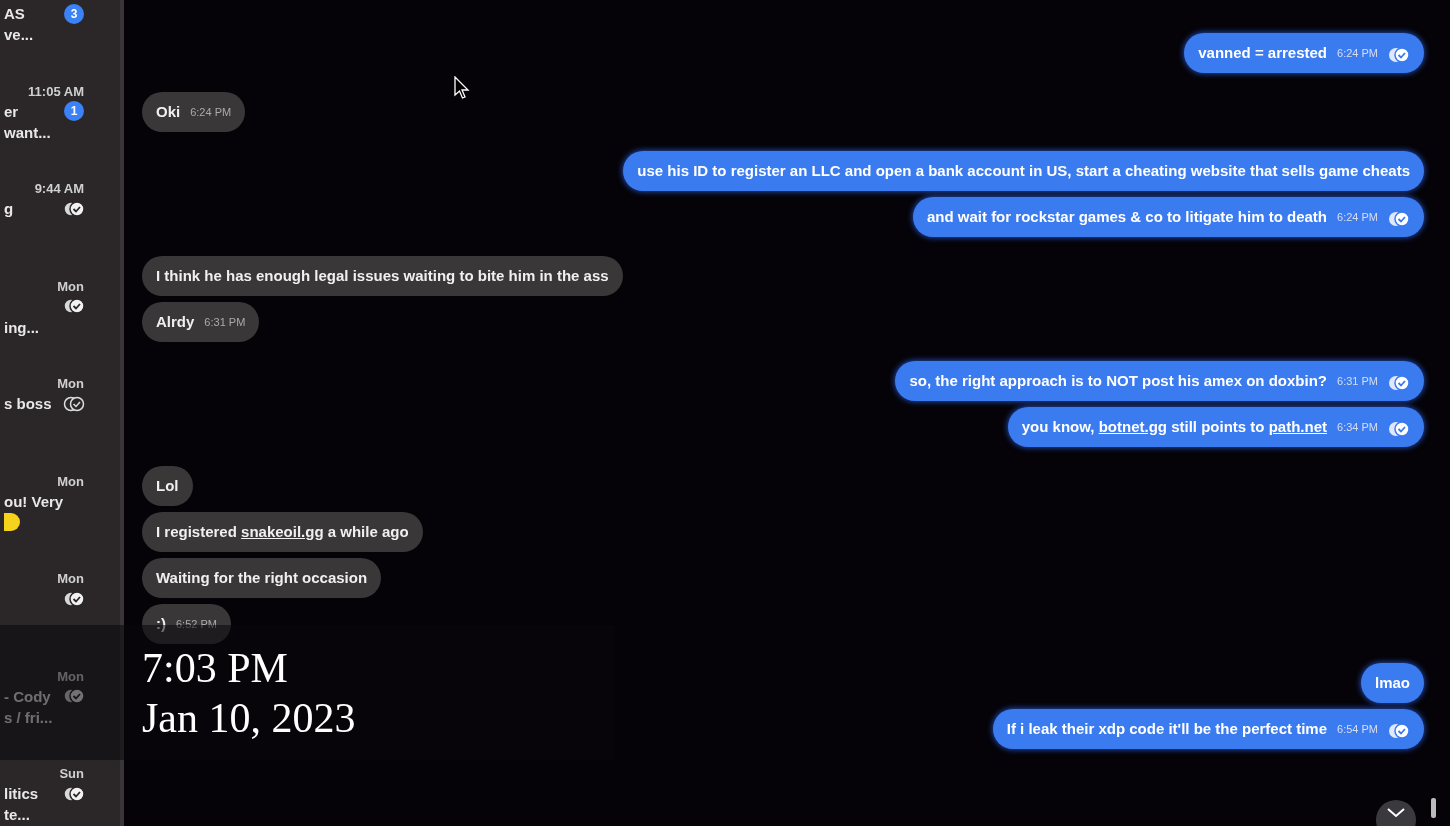 Image resolution: width=1450 pixels, height=826 pixels. I want to click on overlay-date: Jan 10, 2023, so click(249, 718).